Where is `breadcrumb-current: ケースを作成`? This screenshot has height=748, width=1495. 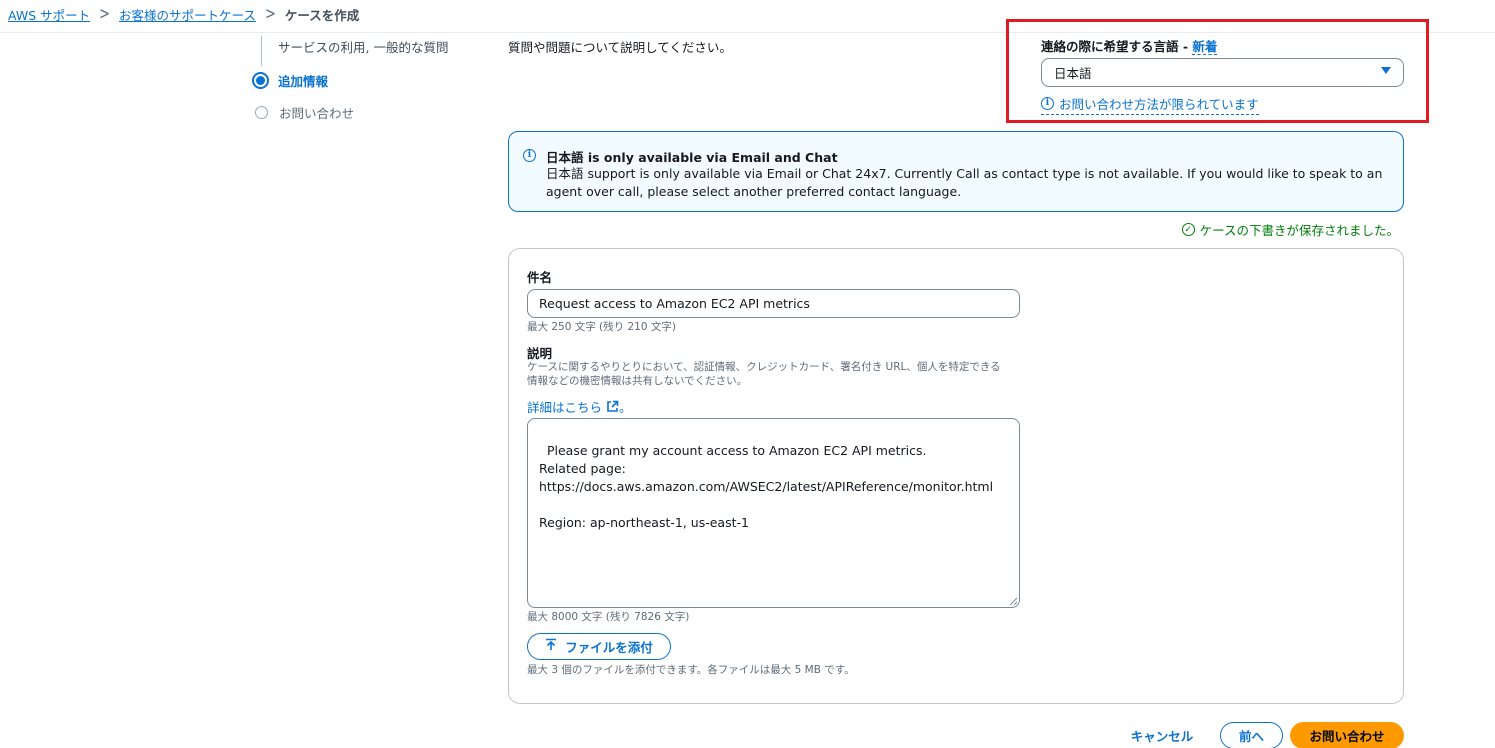 breadcrumb-current: ケースを作成 is located at coordinates (322, 15).